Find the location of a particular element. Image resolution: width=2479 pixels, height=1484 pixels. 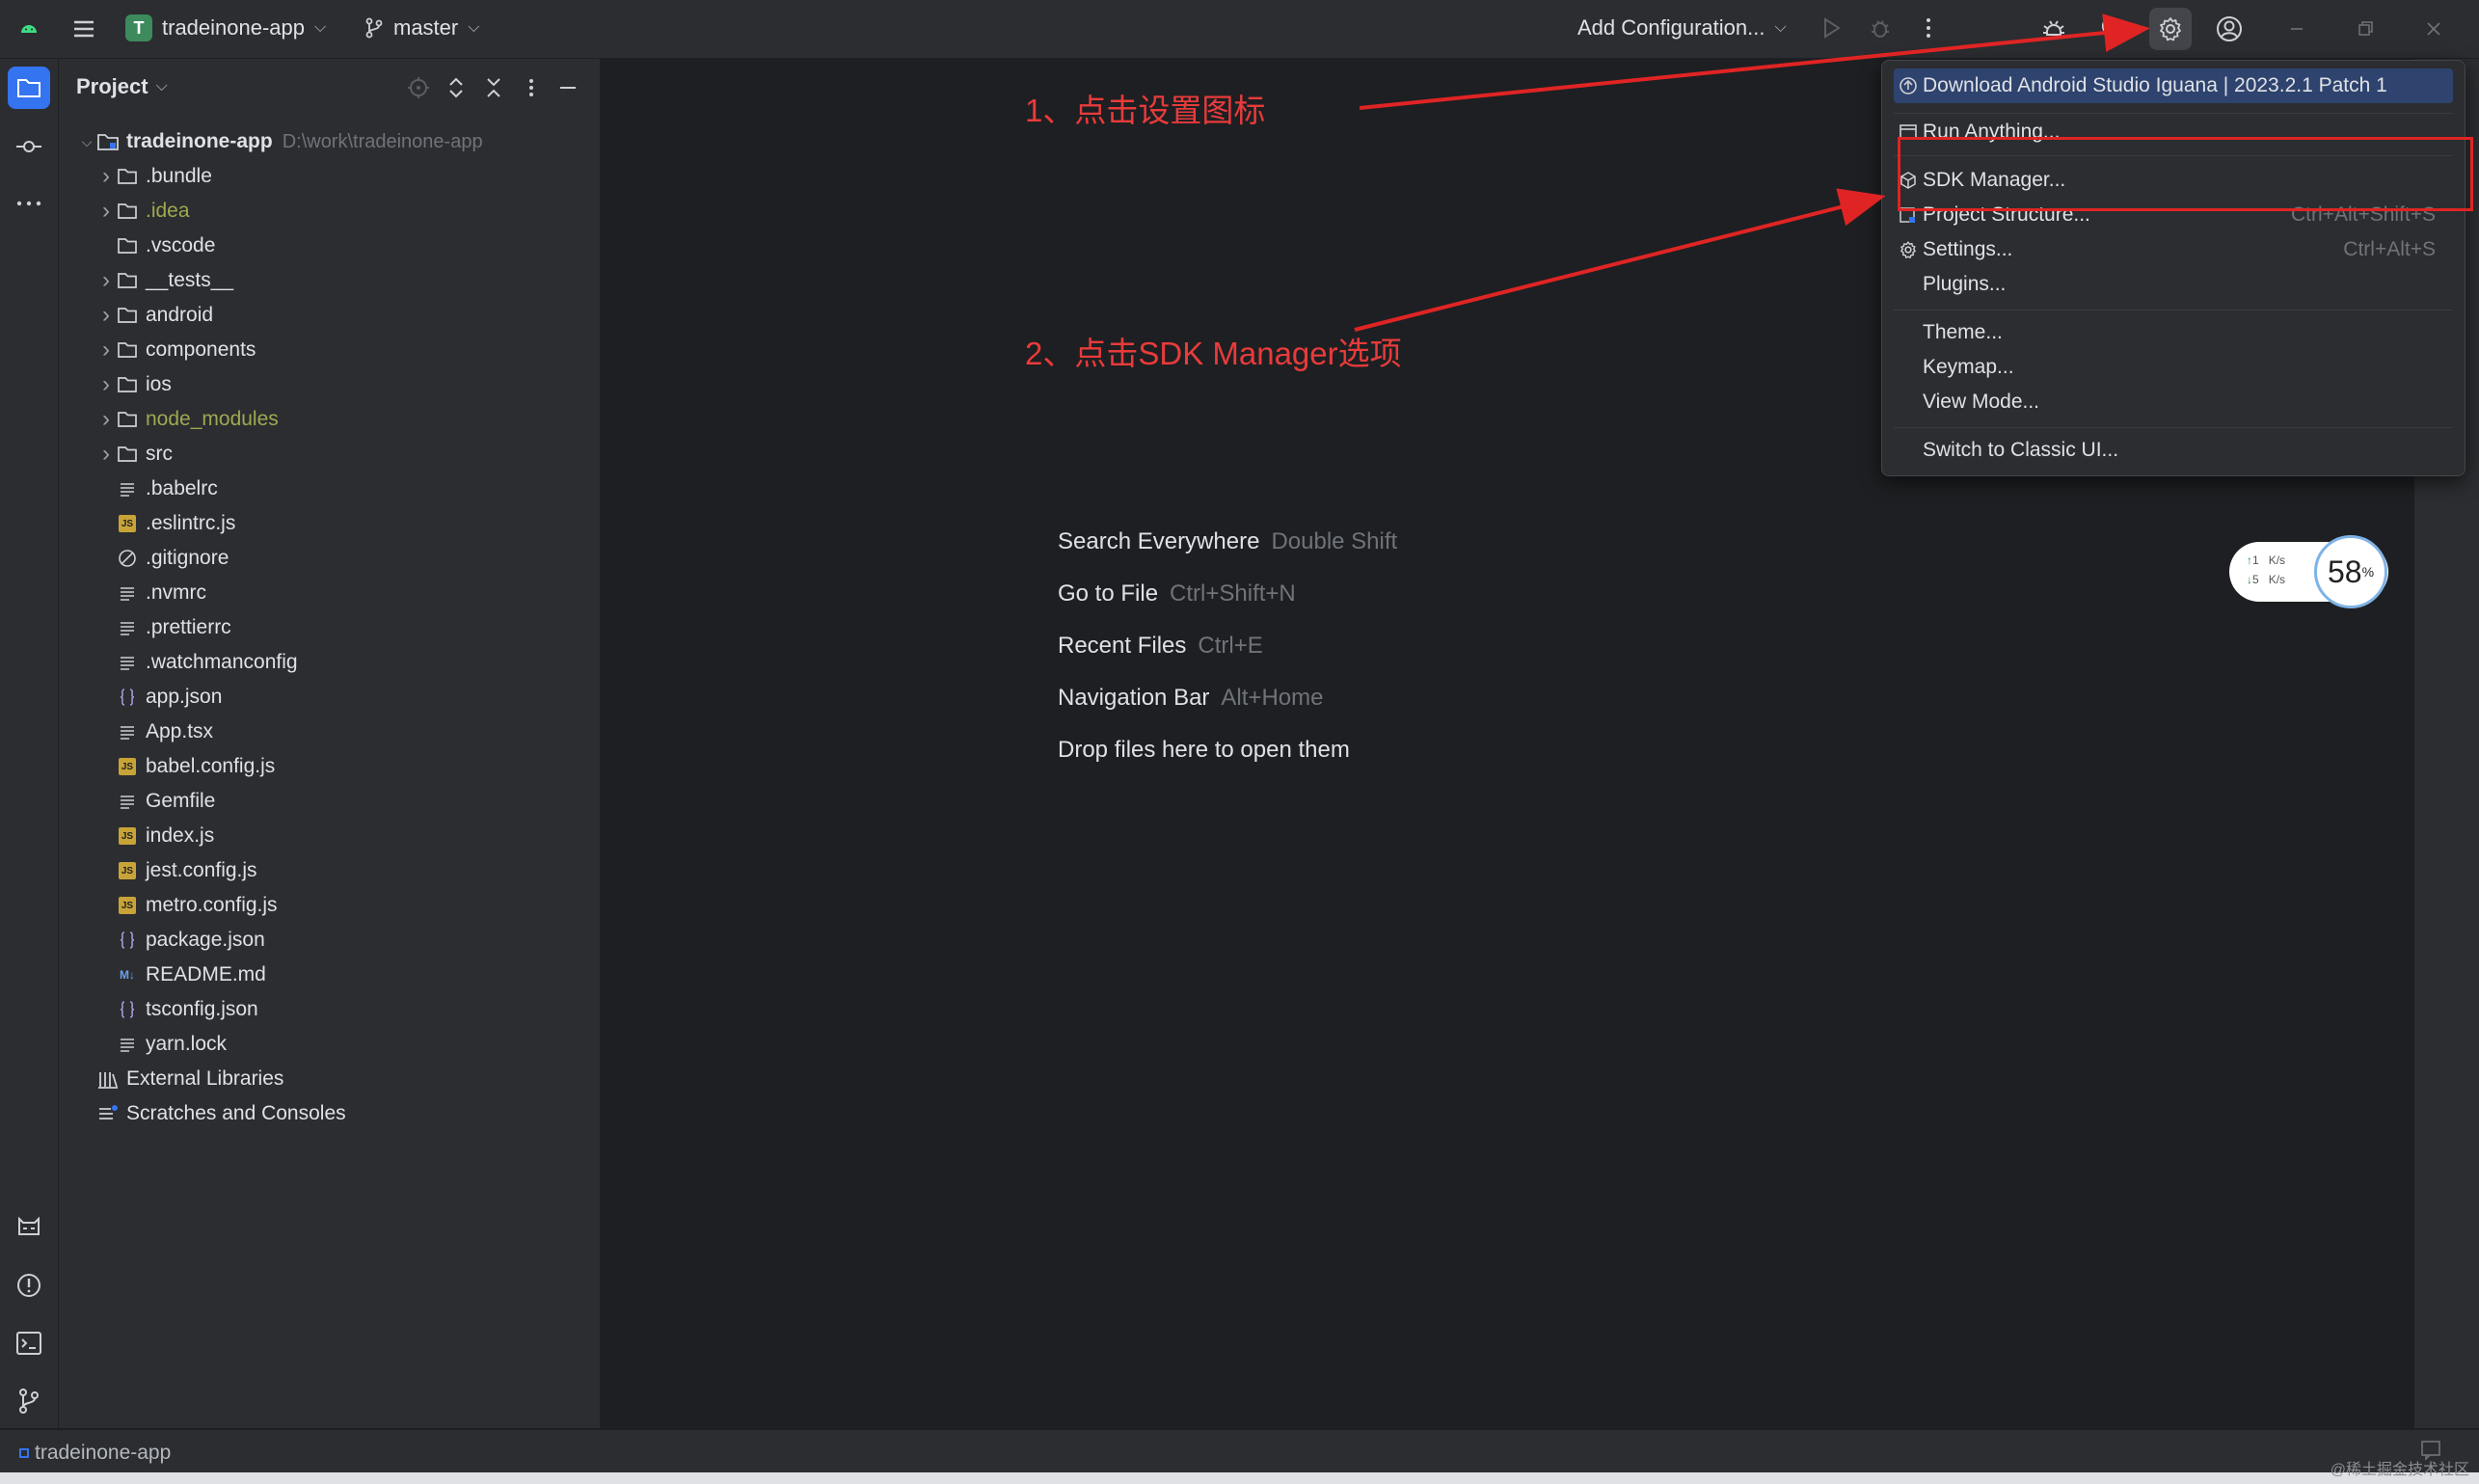

tree-item: Gemfile is located at coordinates (280, 801).